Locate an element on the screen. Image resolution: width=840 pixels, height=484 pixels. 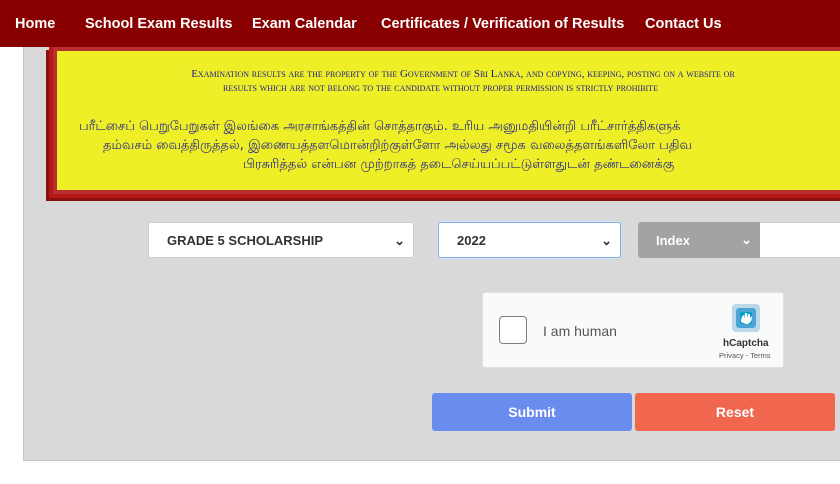
nav-certificates: Certificates / Verification of Results is located at coordinates (502, 24).